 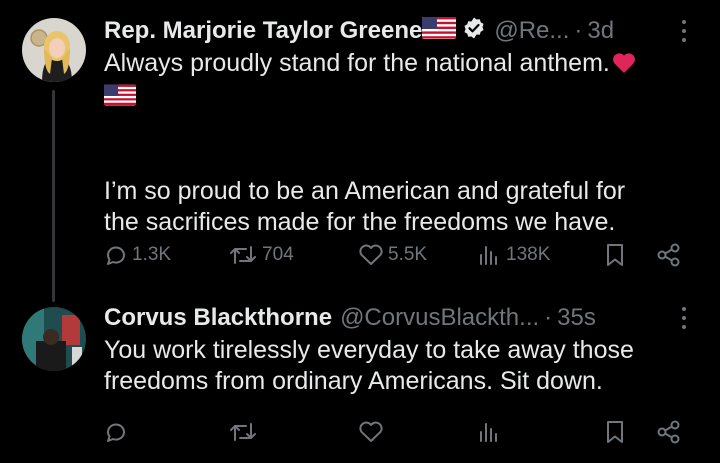 What do you see at coordinates (263, 31) in the screenshot?
I see `display-name: Rep. Marjorie Taylor Greene` at bounding box center [263, 31].